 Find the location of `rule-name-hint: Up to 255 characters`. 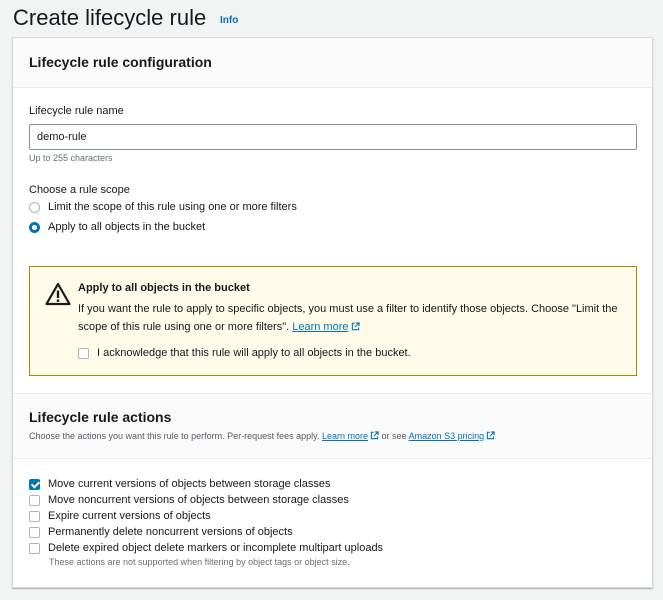

rule-name-hint: Up to 255 characters is located at coordinates (71, 158).